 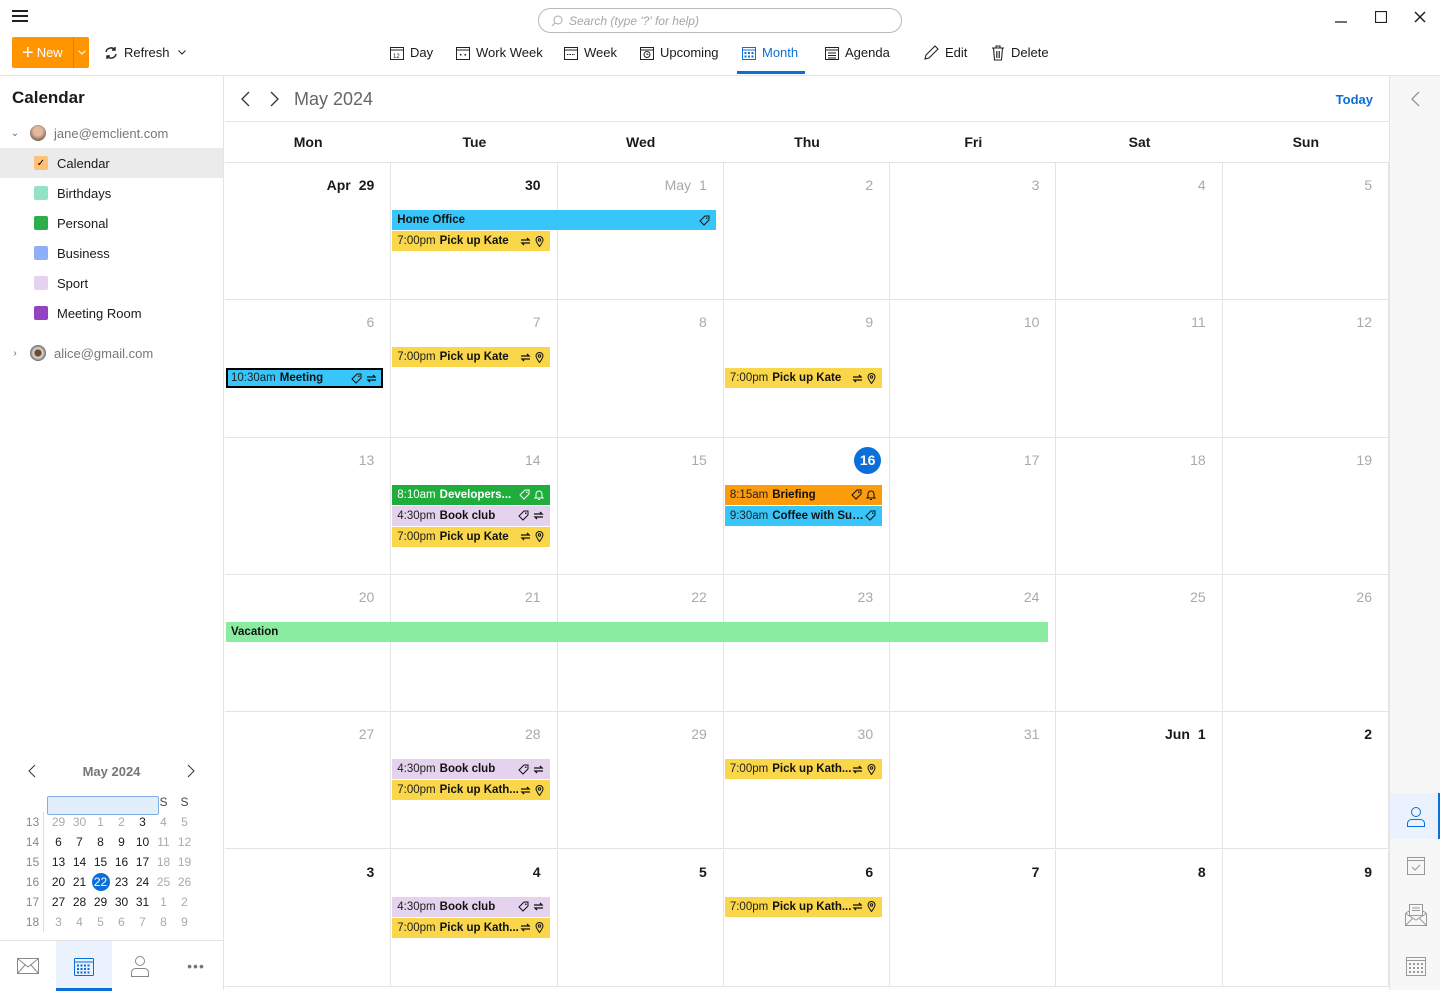 What do you see at coordinates (148, 52) in the screenshot?
I see `refresh-button: Refresh` at bounding box center [148, 52].